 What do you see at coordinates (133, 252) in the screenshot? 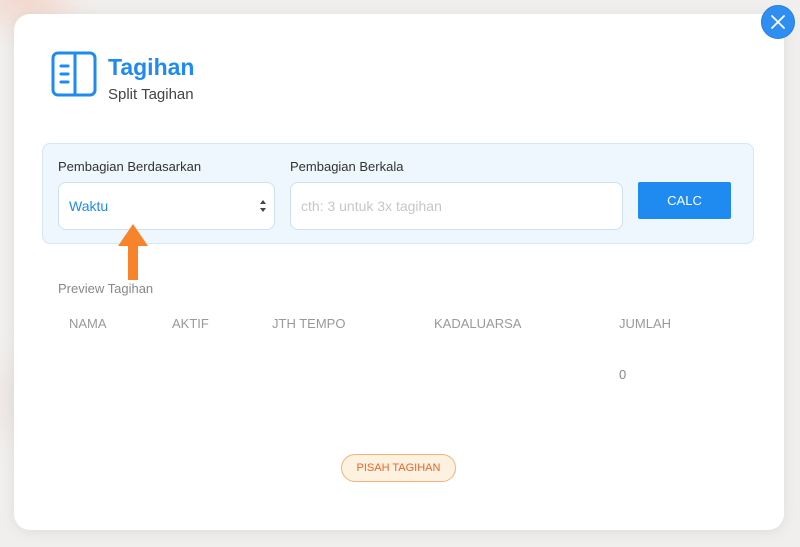
I see `up-arrow-icon` at bounding box center [133, 252].